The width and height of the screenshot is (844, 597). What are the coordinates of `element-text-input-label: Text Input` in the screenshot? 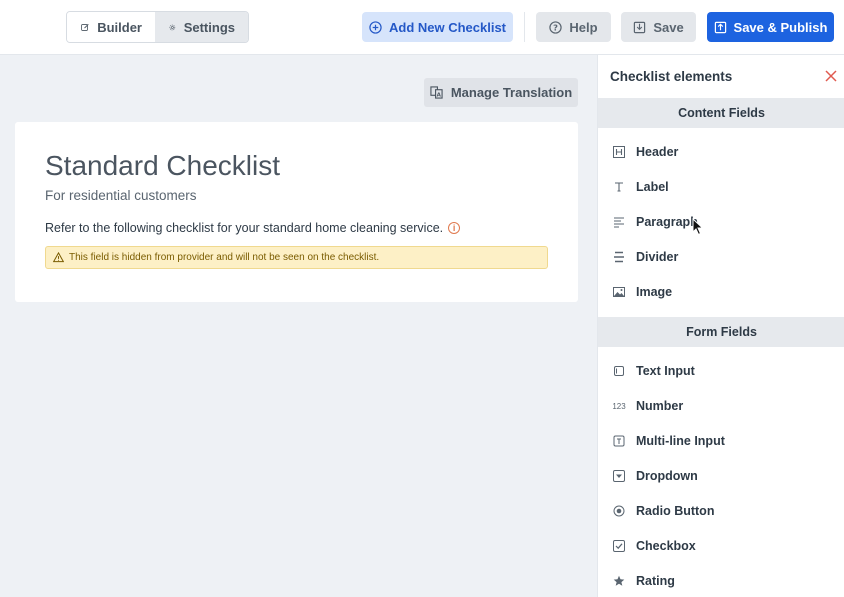 It's located at (665, 371).